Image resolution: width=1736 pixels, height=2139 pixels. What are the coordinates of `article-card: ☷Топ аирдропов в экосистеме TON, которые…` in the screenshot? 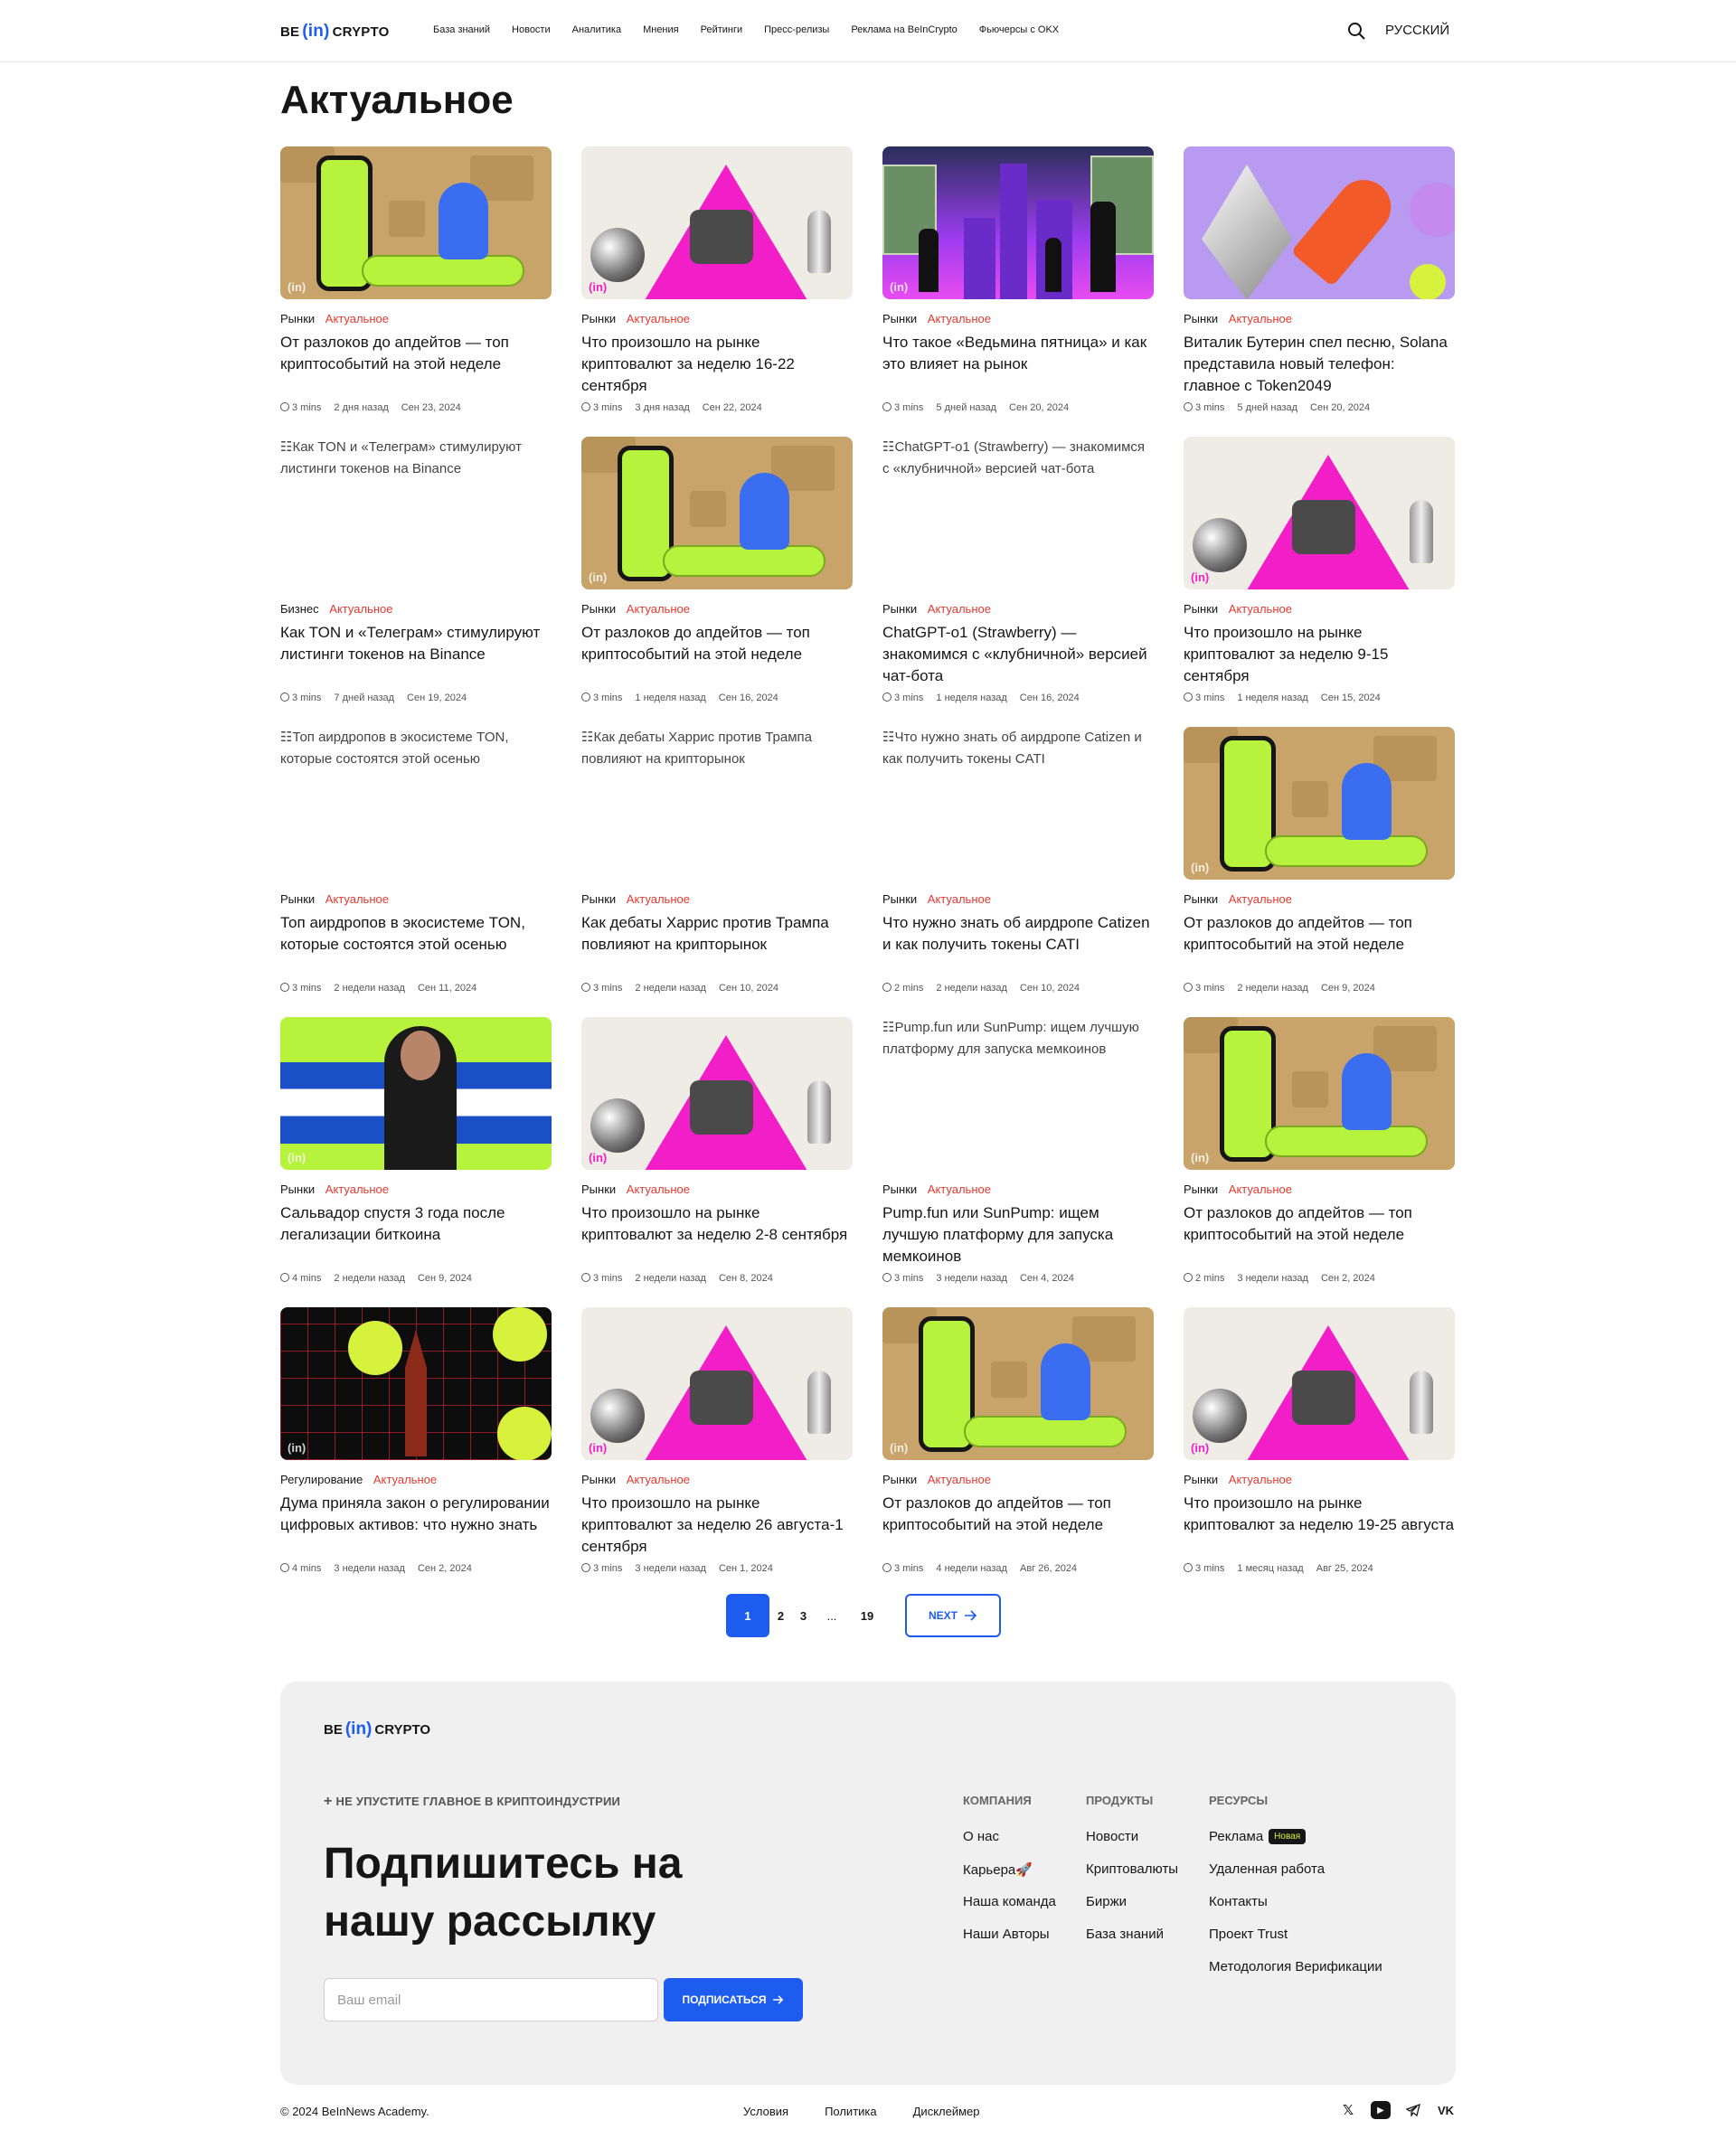 It's located at (416, 872).